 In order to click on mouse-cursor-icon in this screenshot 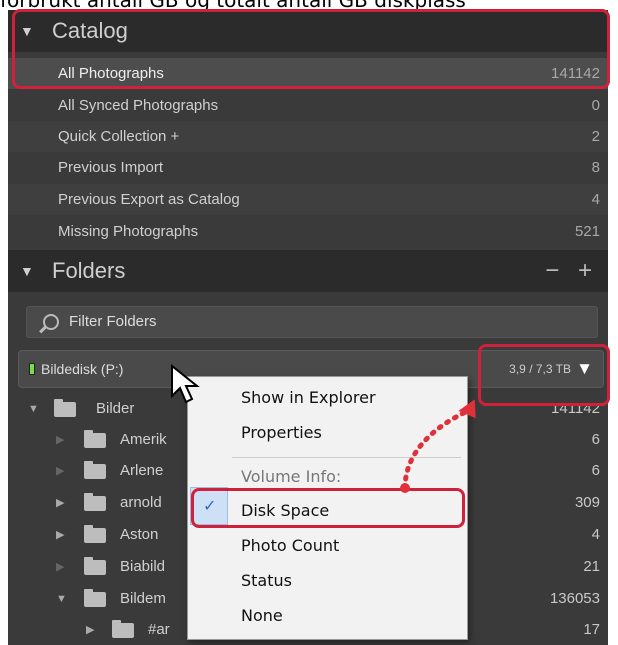, I will do `click(185, 384)`.